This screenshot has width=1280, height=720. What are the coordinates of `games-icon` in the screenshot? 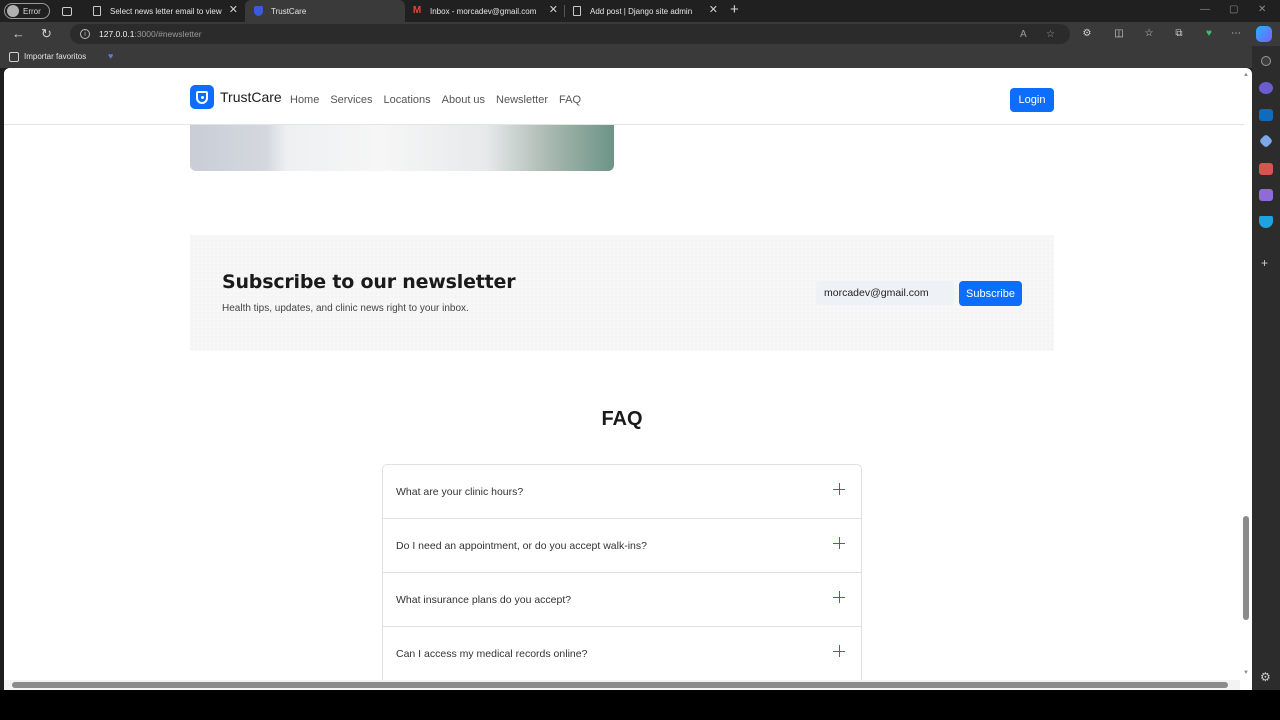 It's located at (1266, 195).